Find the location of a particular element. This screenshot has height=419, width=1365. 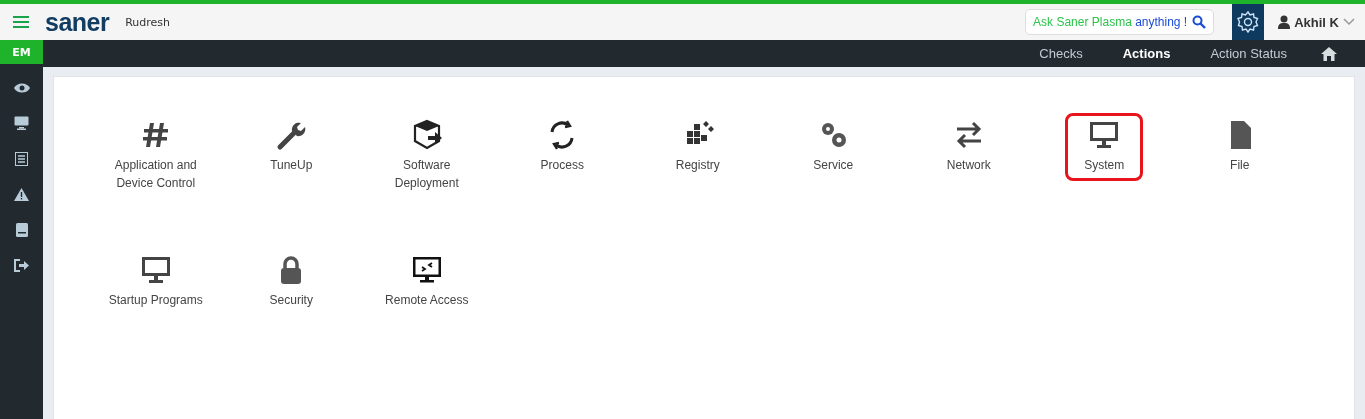

chevron-down-icon is located at coordinates (1349, 22).